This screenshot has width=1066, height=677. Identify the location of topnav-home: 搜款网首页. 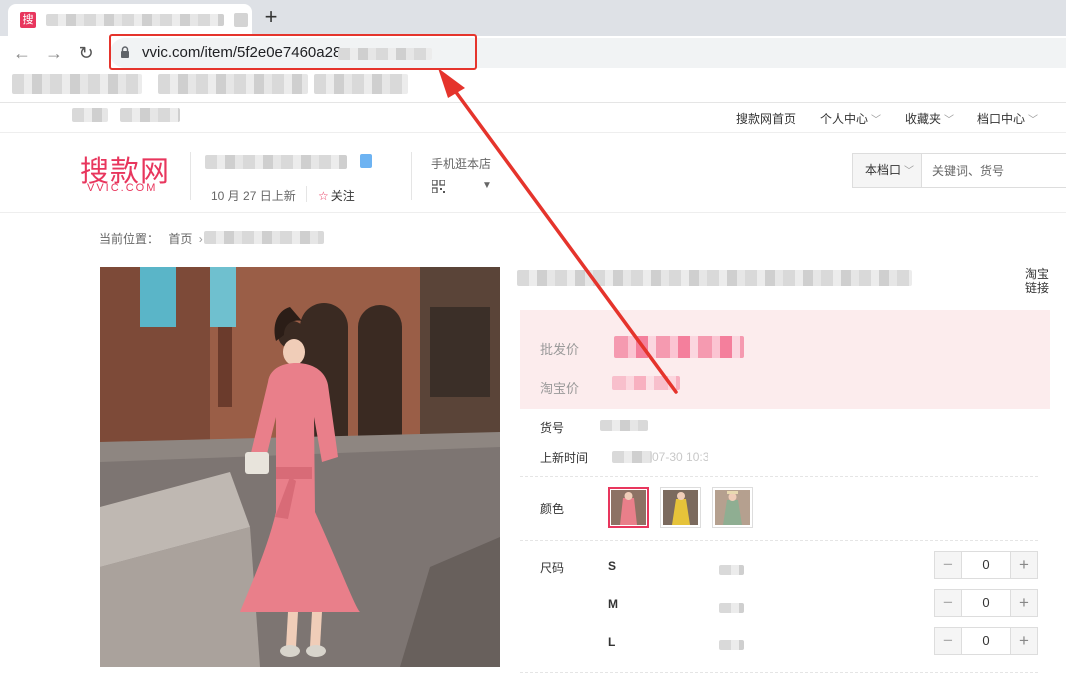
(766, 118).